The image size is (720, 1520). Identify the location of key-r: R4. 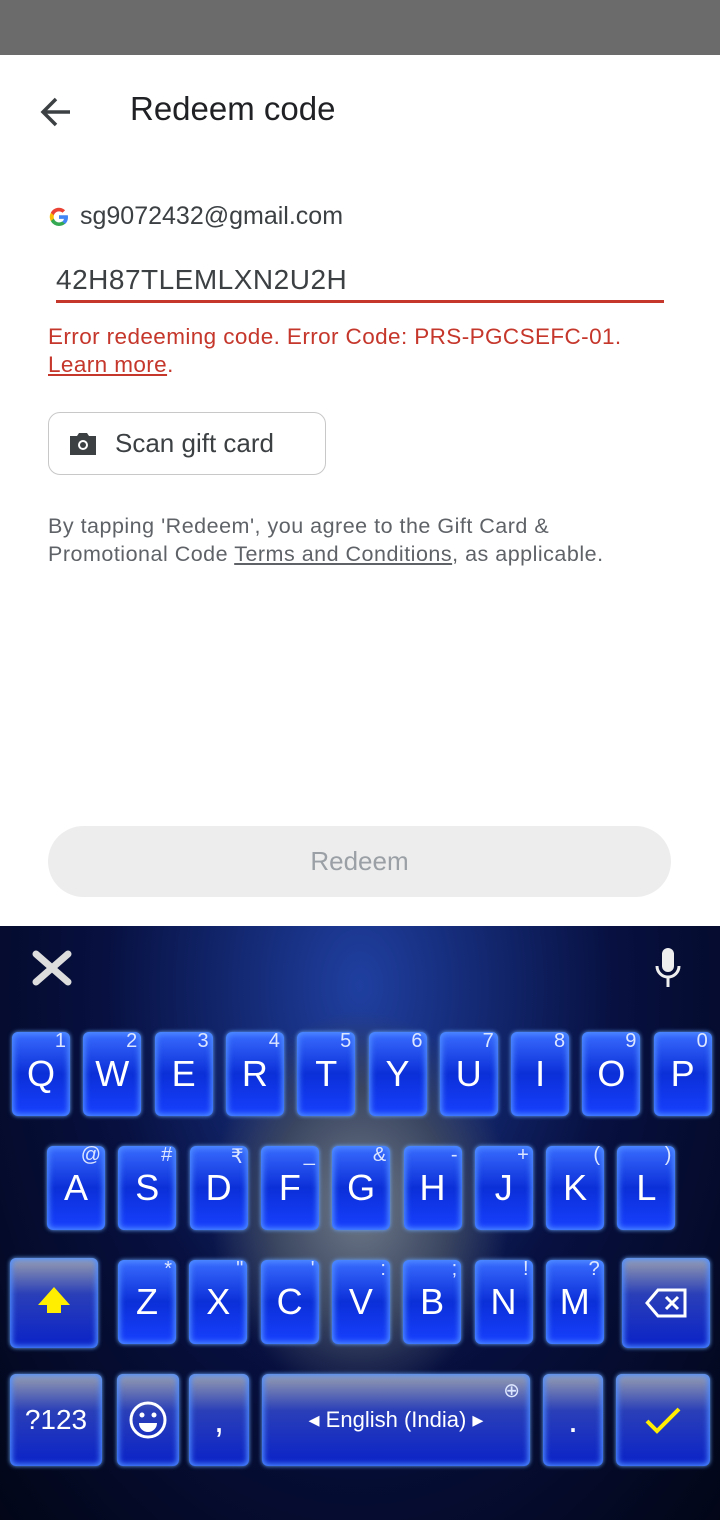
(254, 1073).